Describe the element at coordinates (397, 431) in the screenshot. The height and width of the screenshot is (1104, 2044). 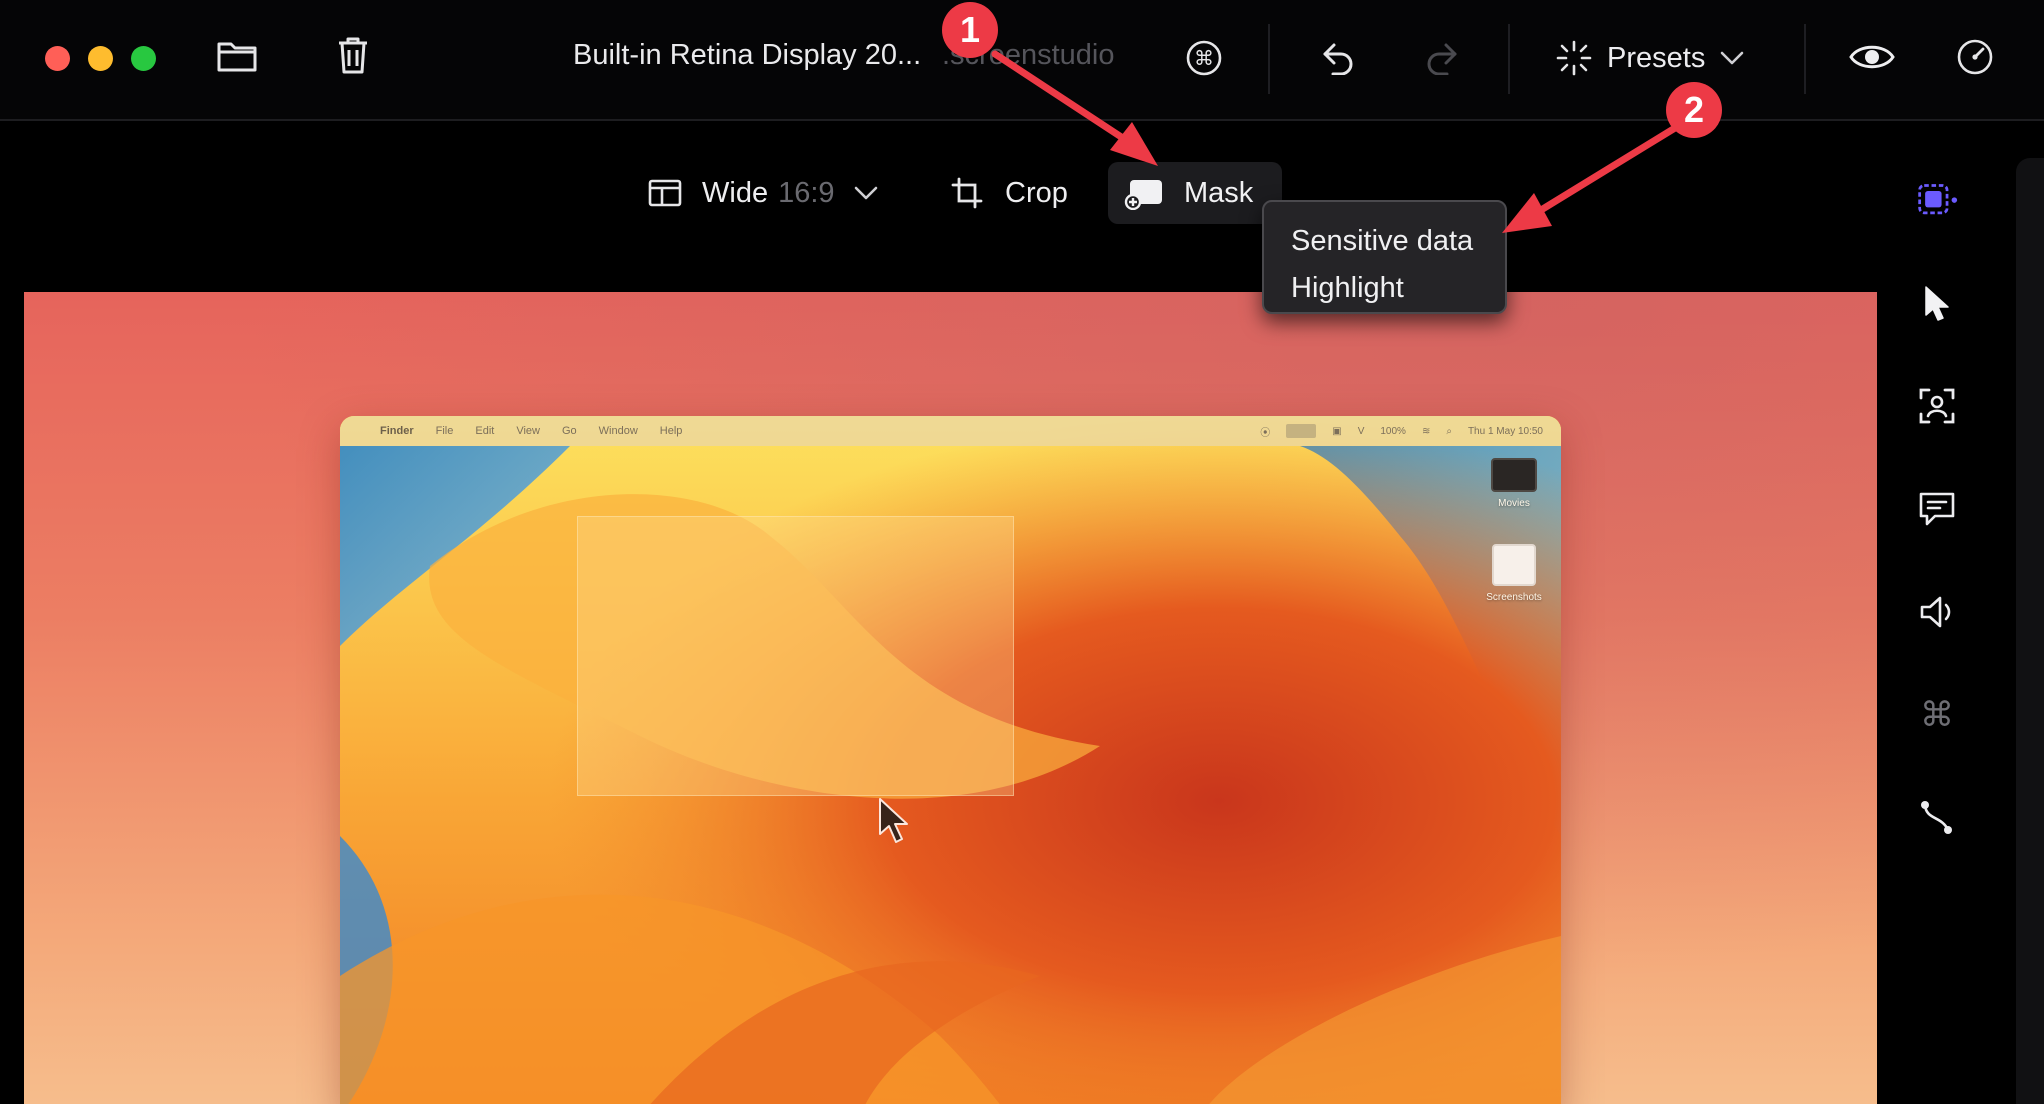
I see `menubar-app-name: Finder` at that location.